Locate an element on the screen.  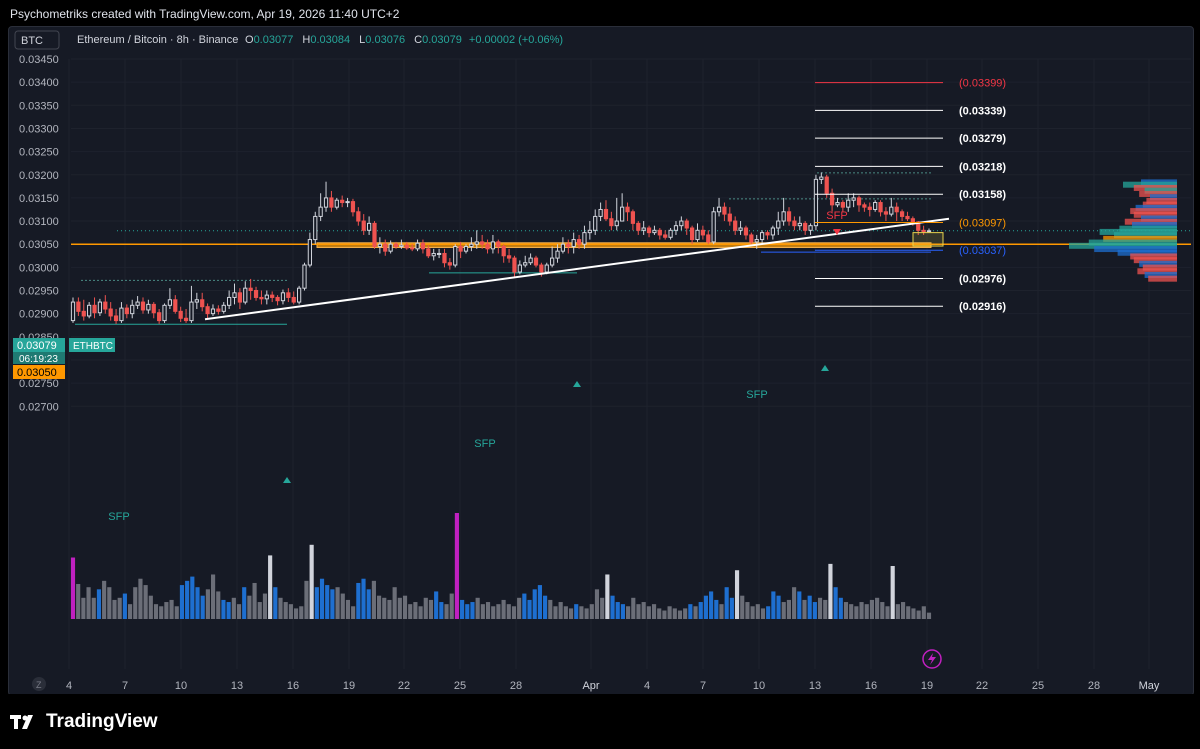
fib-level-label: (0.03279) is located at coordinates (982, 139).